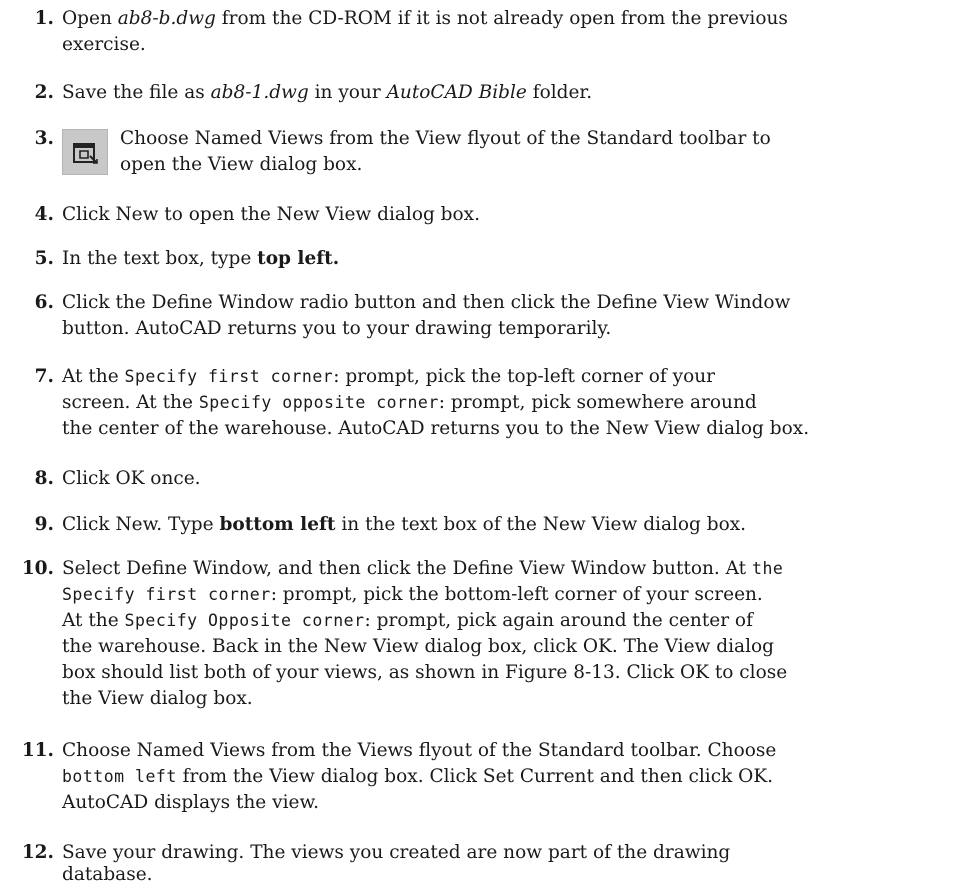  Describe the element at coordinates (44, 524) in the screenshot. I see `step-number: 9.` at that location.